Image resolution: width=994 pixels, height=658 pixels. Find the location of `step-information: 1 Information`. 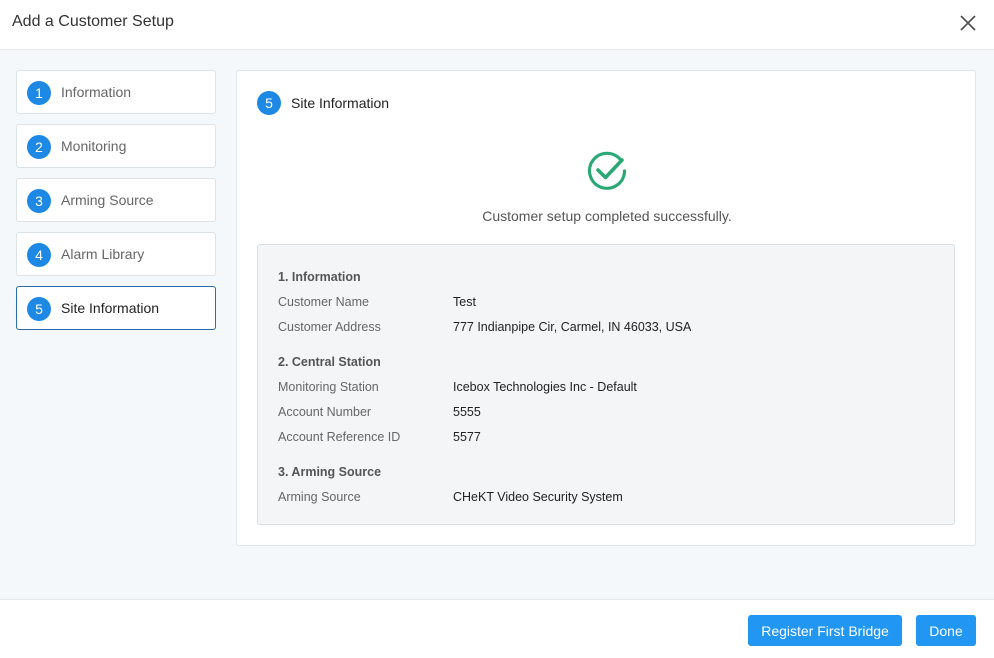

step-information: 1 Information is located at coordinates (116, 92).